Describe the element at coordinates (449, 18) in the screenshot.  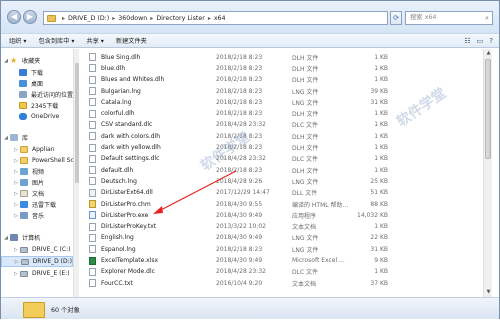
I see `search-input: 搜索 x64 ⌕` at that location.